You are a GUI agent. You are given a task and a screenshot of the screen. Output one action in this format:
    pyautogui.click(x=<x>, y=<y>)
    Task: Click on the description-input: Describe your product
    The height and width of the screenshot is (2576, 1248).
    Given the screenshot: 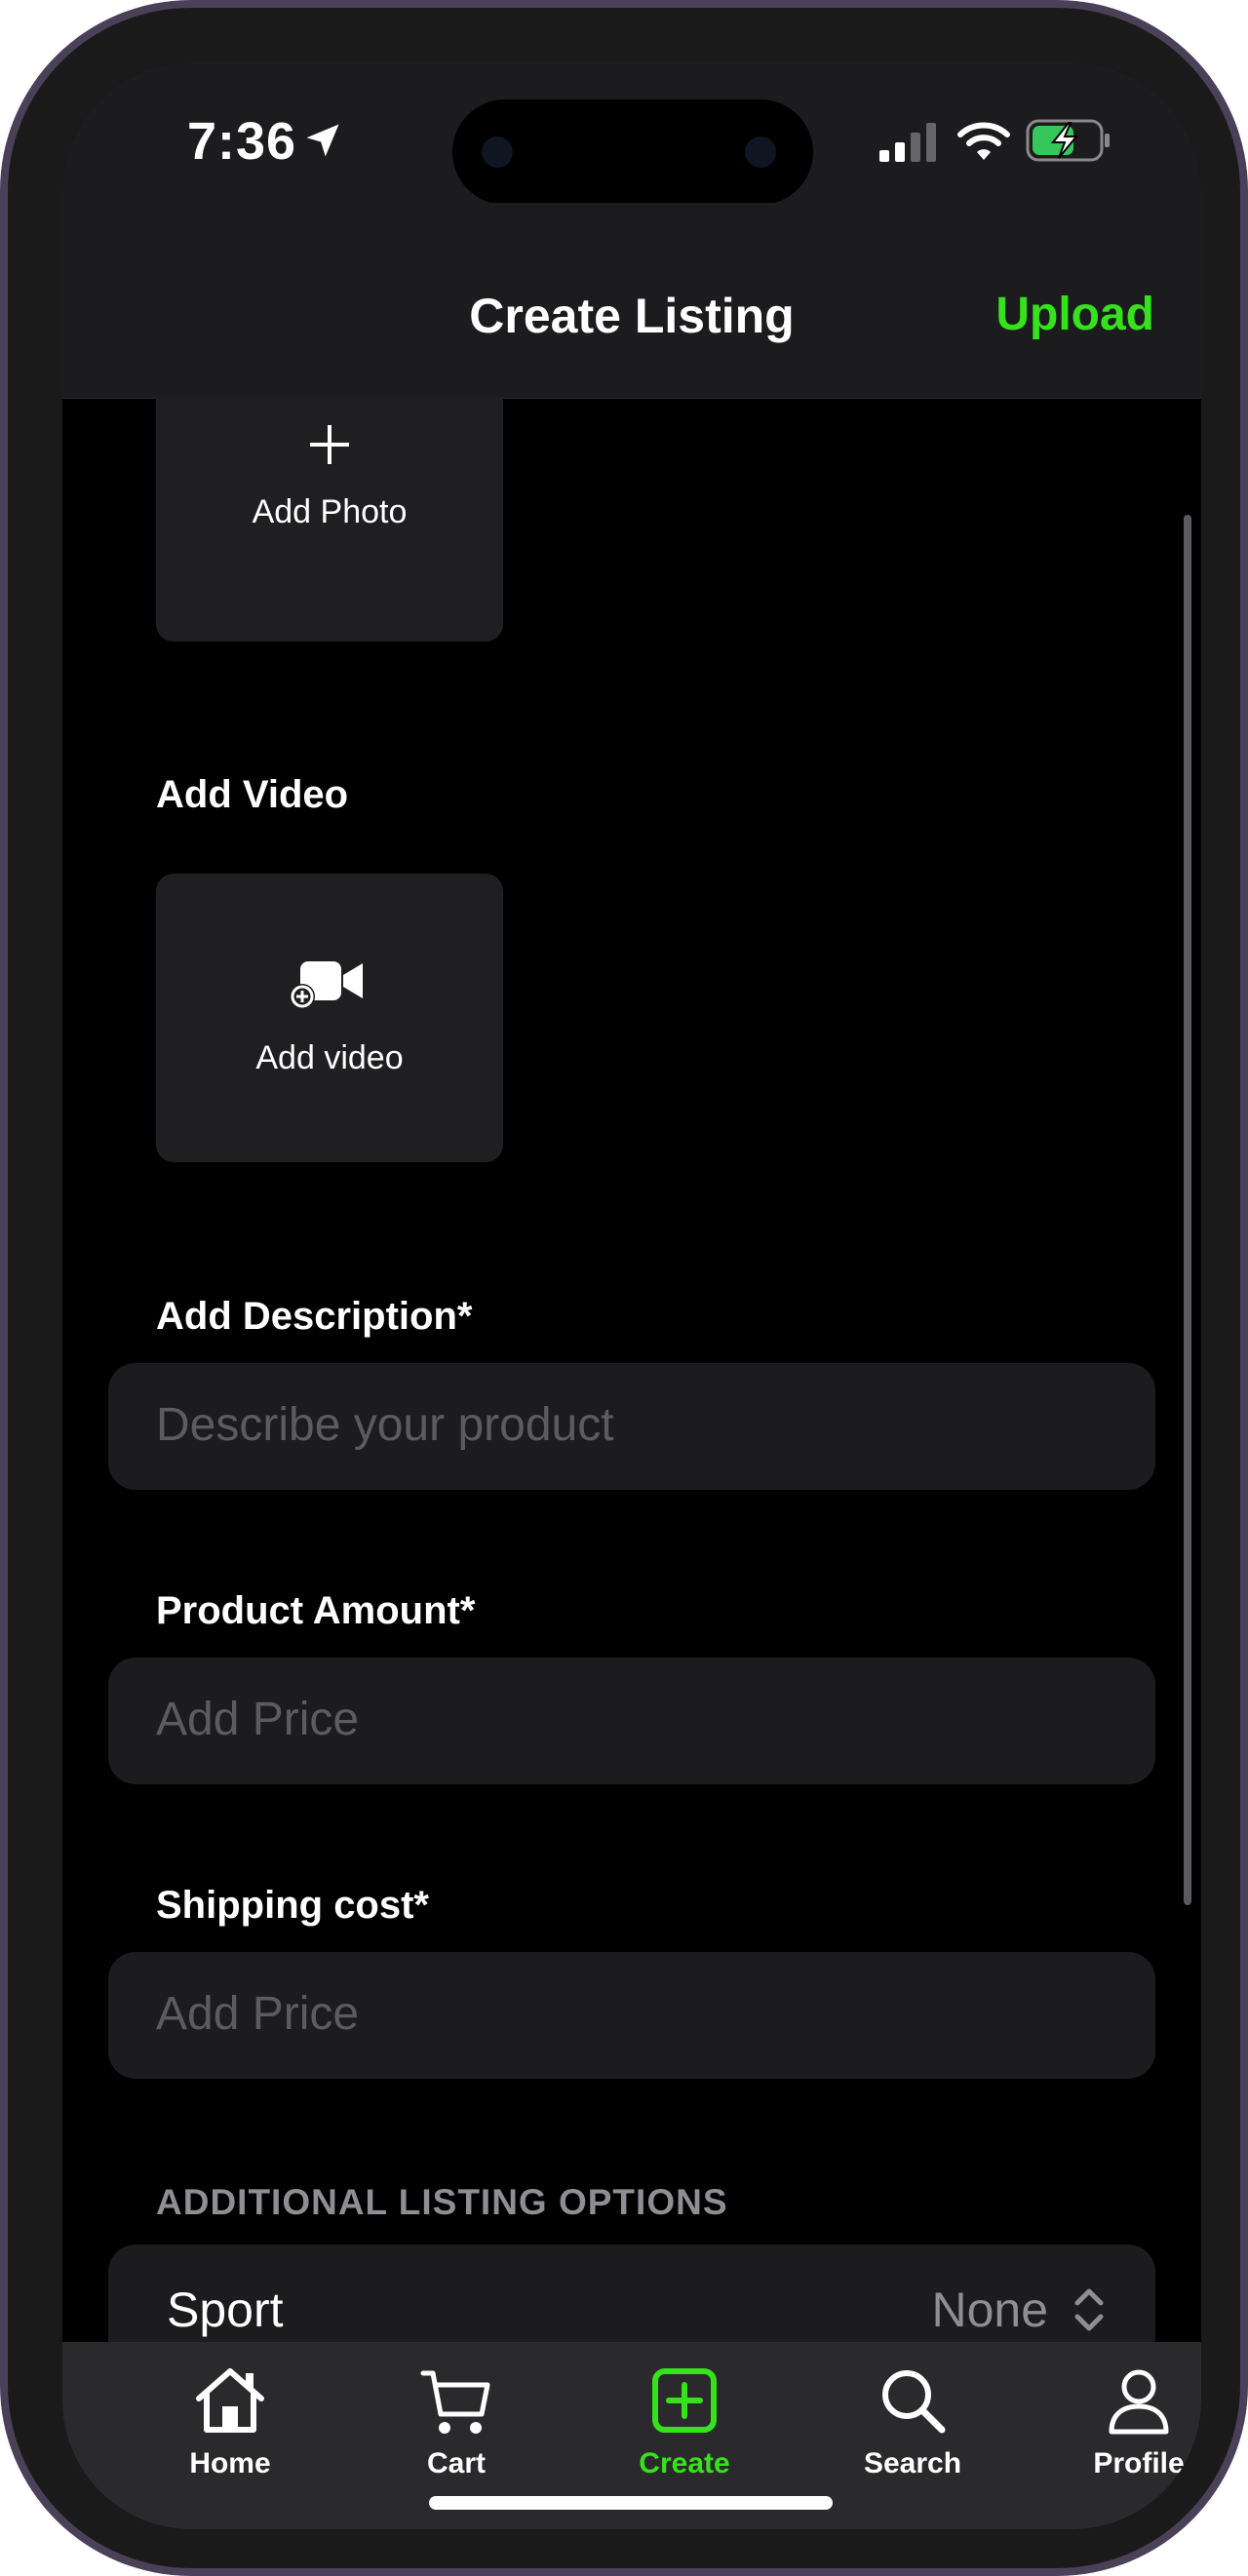 What is the action you would take?
    pyautogui.click(x=631, y=1426)
    